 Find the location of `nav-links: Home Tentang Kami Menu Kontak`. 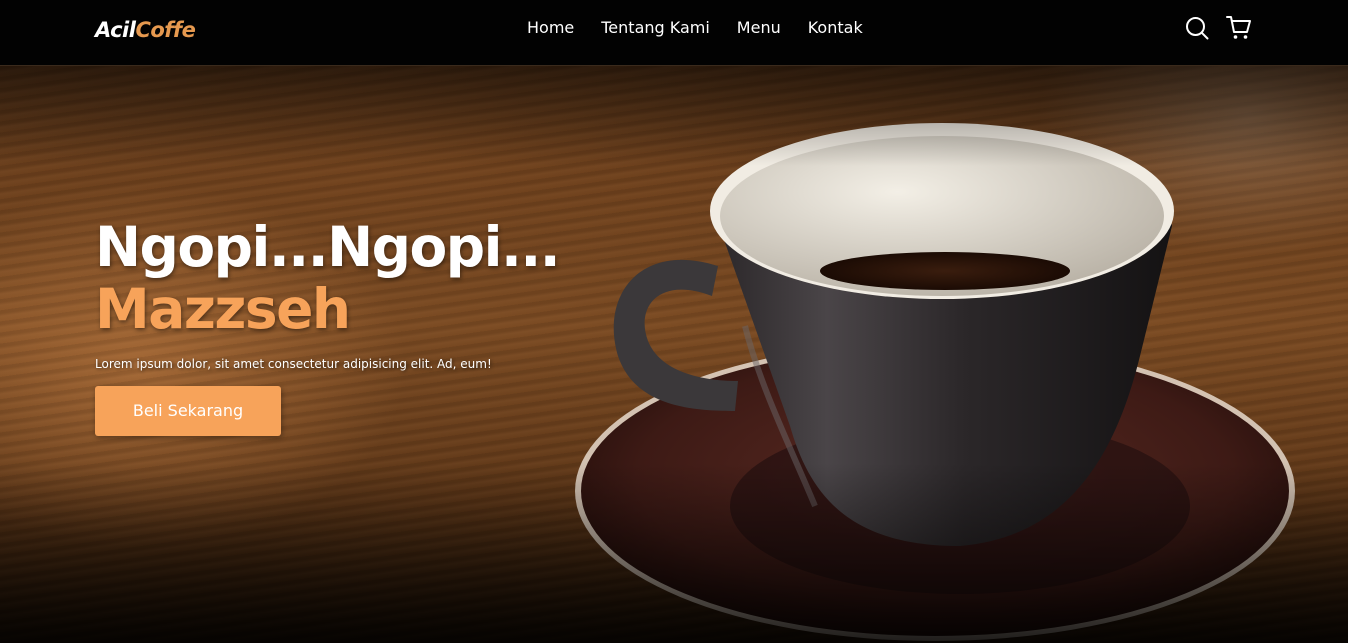

nav-links: Home Tentang Kami Menu Kontak is located at coordinates (695, 28).